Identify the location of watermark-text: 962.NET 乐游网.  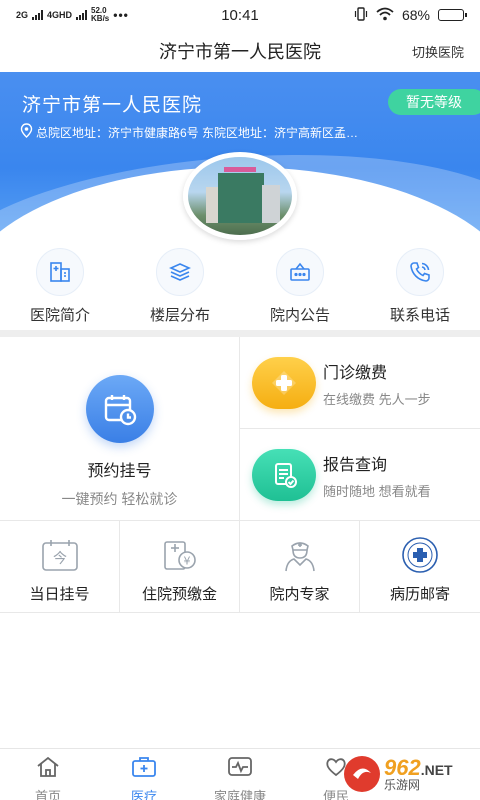
(418, 773).